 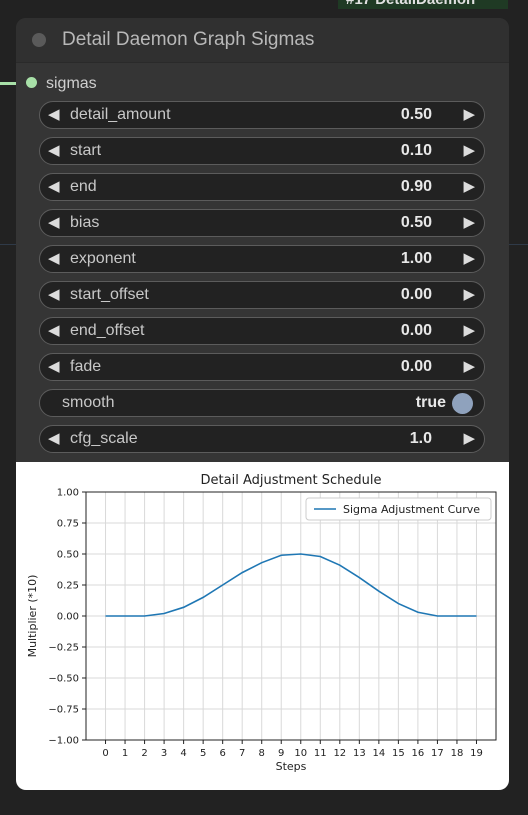 What do you see at coordinates (203, 753) in the screenshot?
I see `x-tick-label: 5` at bounding box center [203, 753].